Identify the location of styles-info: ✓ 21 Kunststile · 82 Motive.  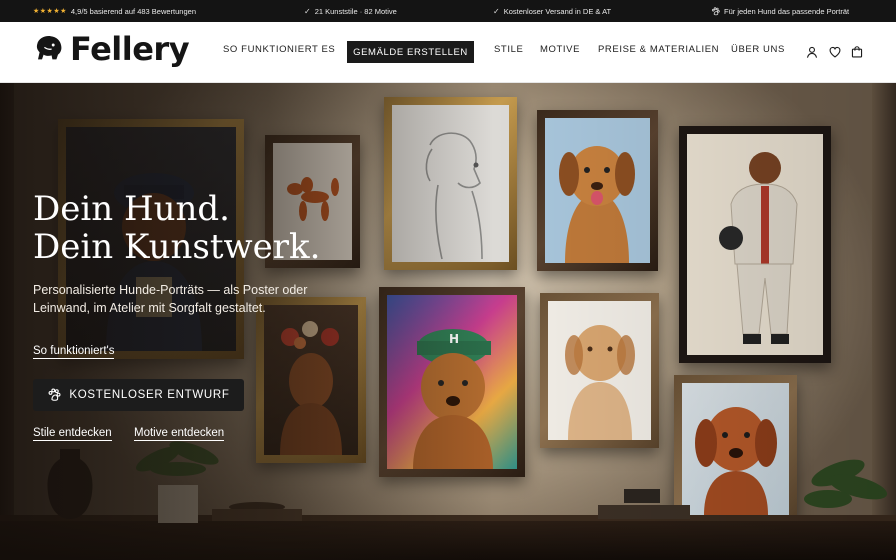
(350, 11).